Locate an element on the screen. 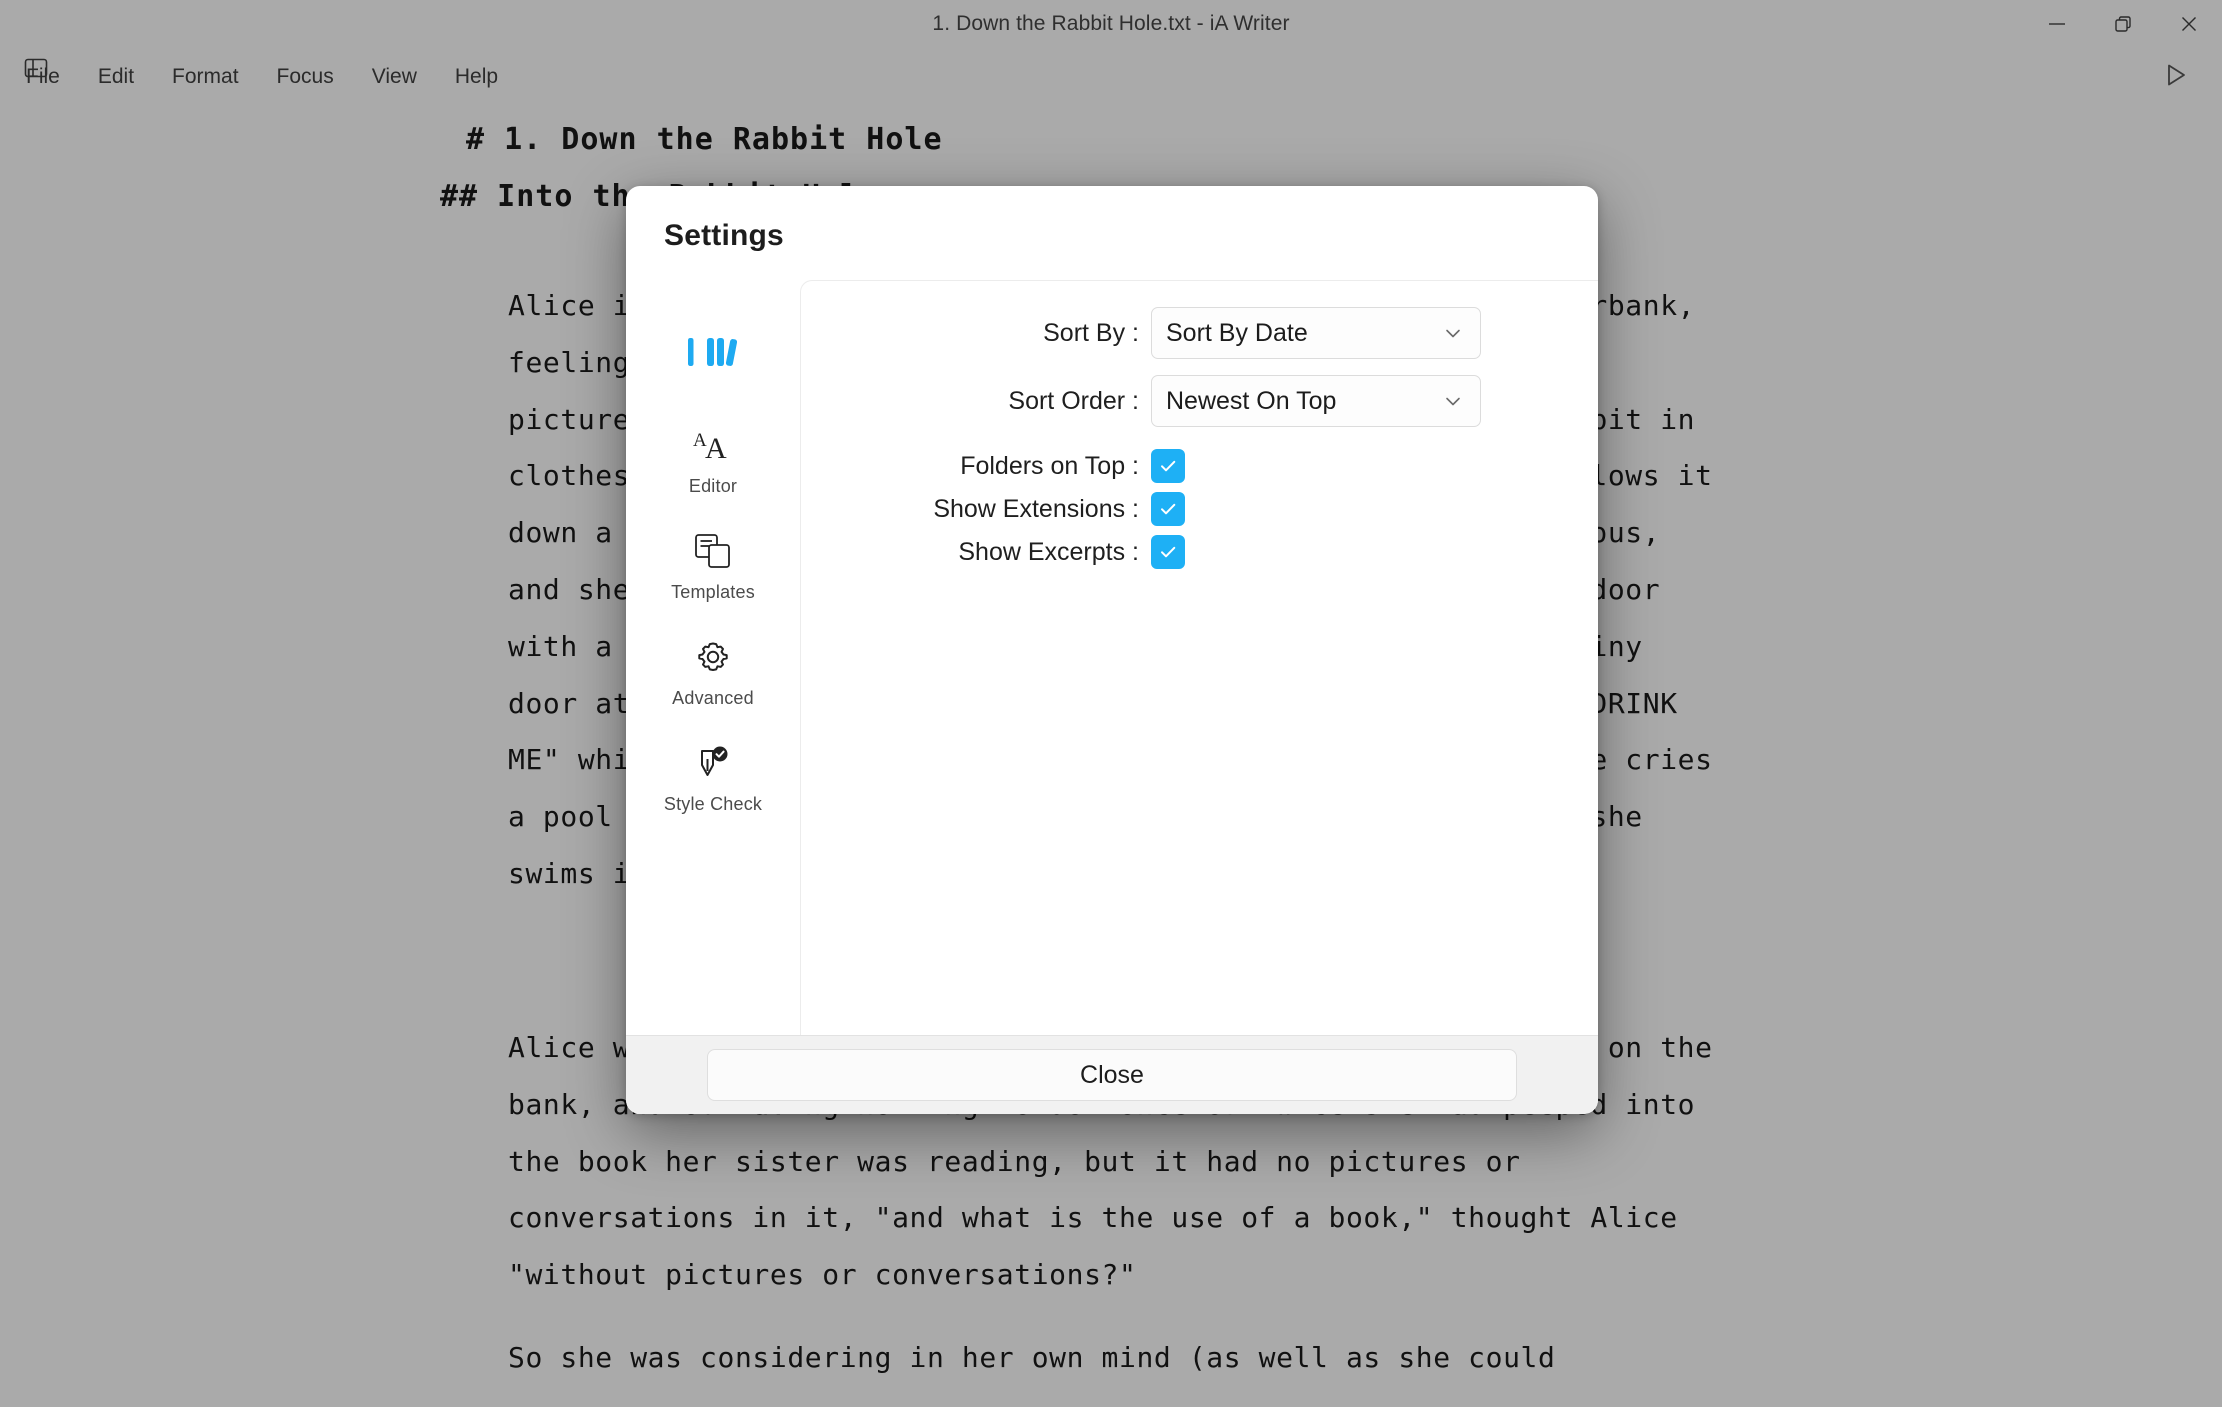  settings-nav-label-editor: Editor is located at coordinates (713, 486).